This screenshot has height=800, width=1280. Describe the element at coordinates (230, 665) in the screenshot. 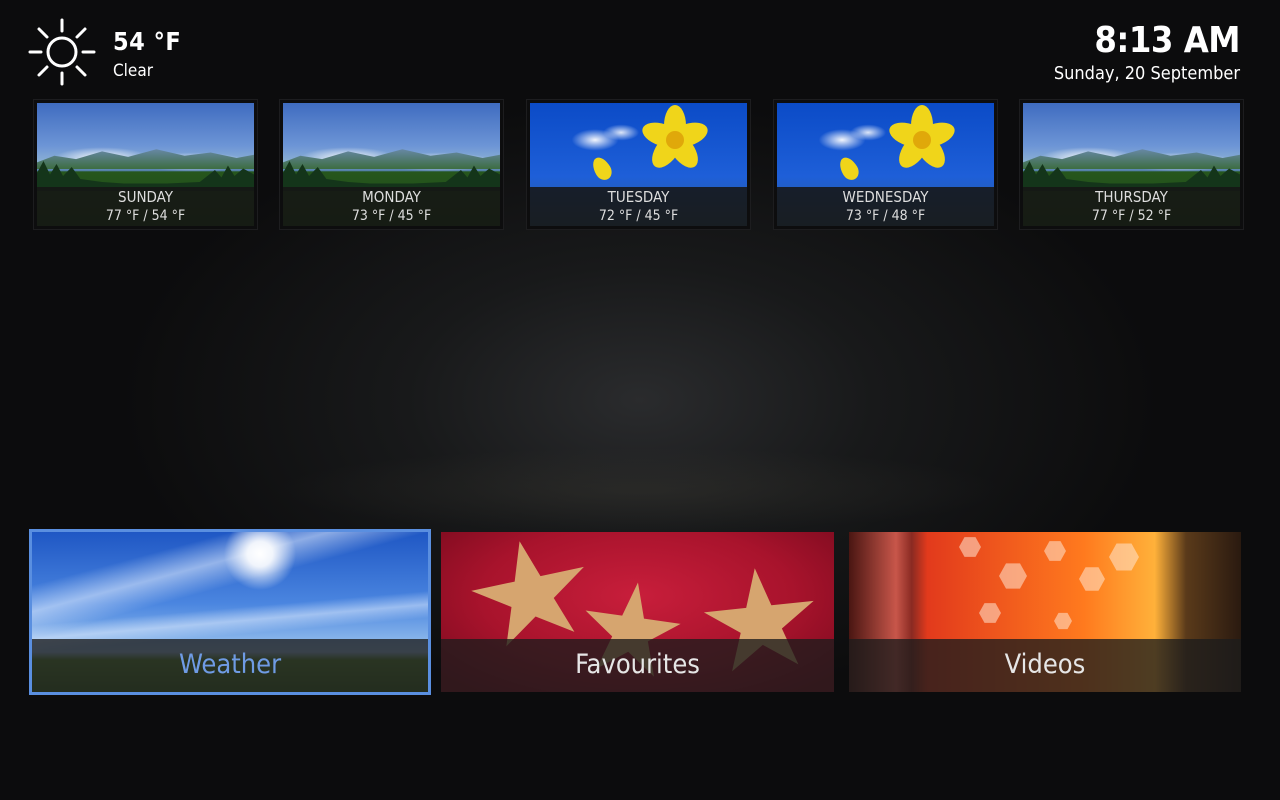

I see `menu-item-label: Weather` at that location.